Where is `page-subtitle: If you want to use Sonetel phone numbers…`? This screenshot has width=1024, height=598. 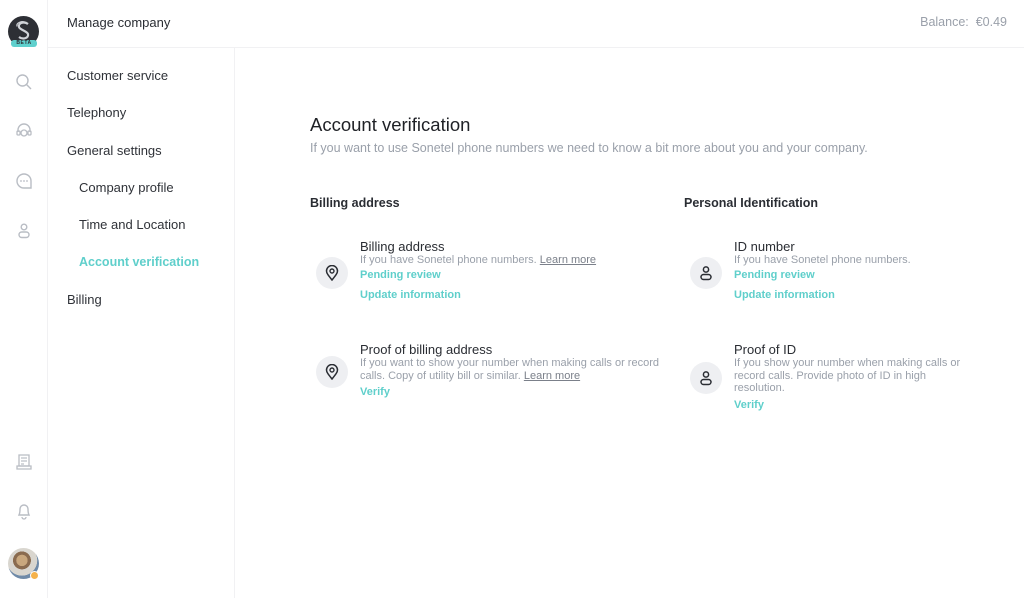
page-subtitle: If you want to use Sonetel phone numbers… is located at coordinates (589, 148).